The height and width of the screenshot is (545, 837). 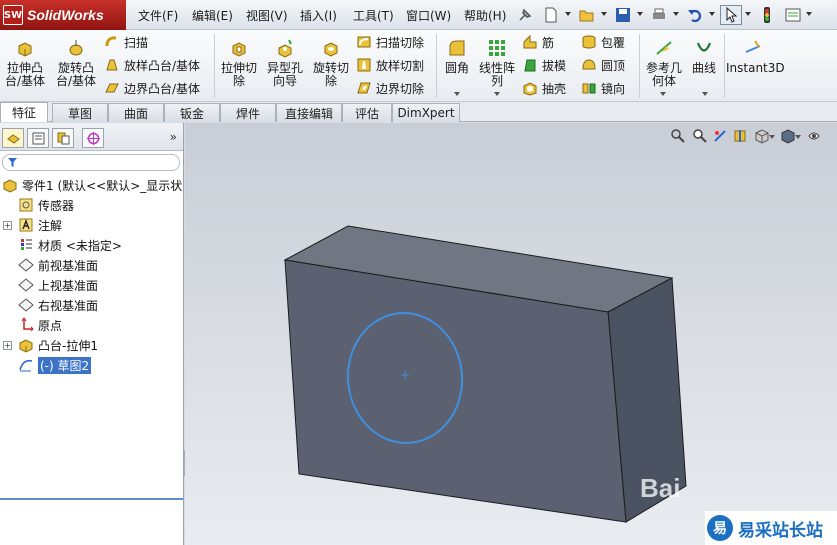 I want to click on app-logo: SW SolidWorks, so click(x=63, y=15).